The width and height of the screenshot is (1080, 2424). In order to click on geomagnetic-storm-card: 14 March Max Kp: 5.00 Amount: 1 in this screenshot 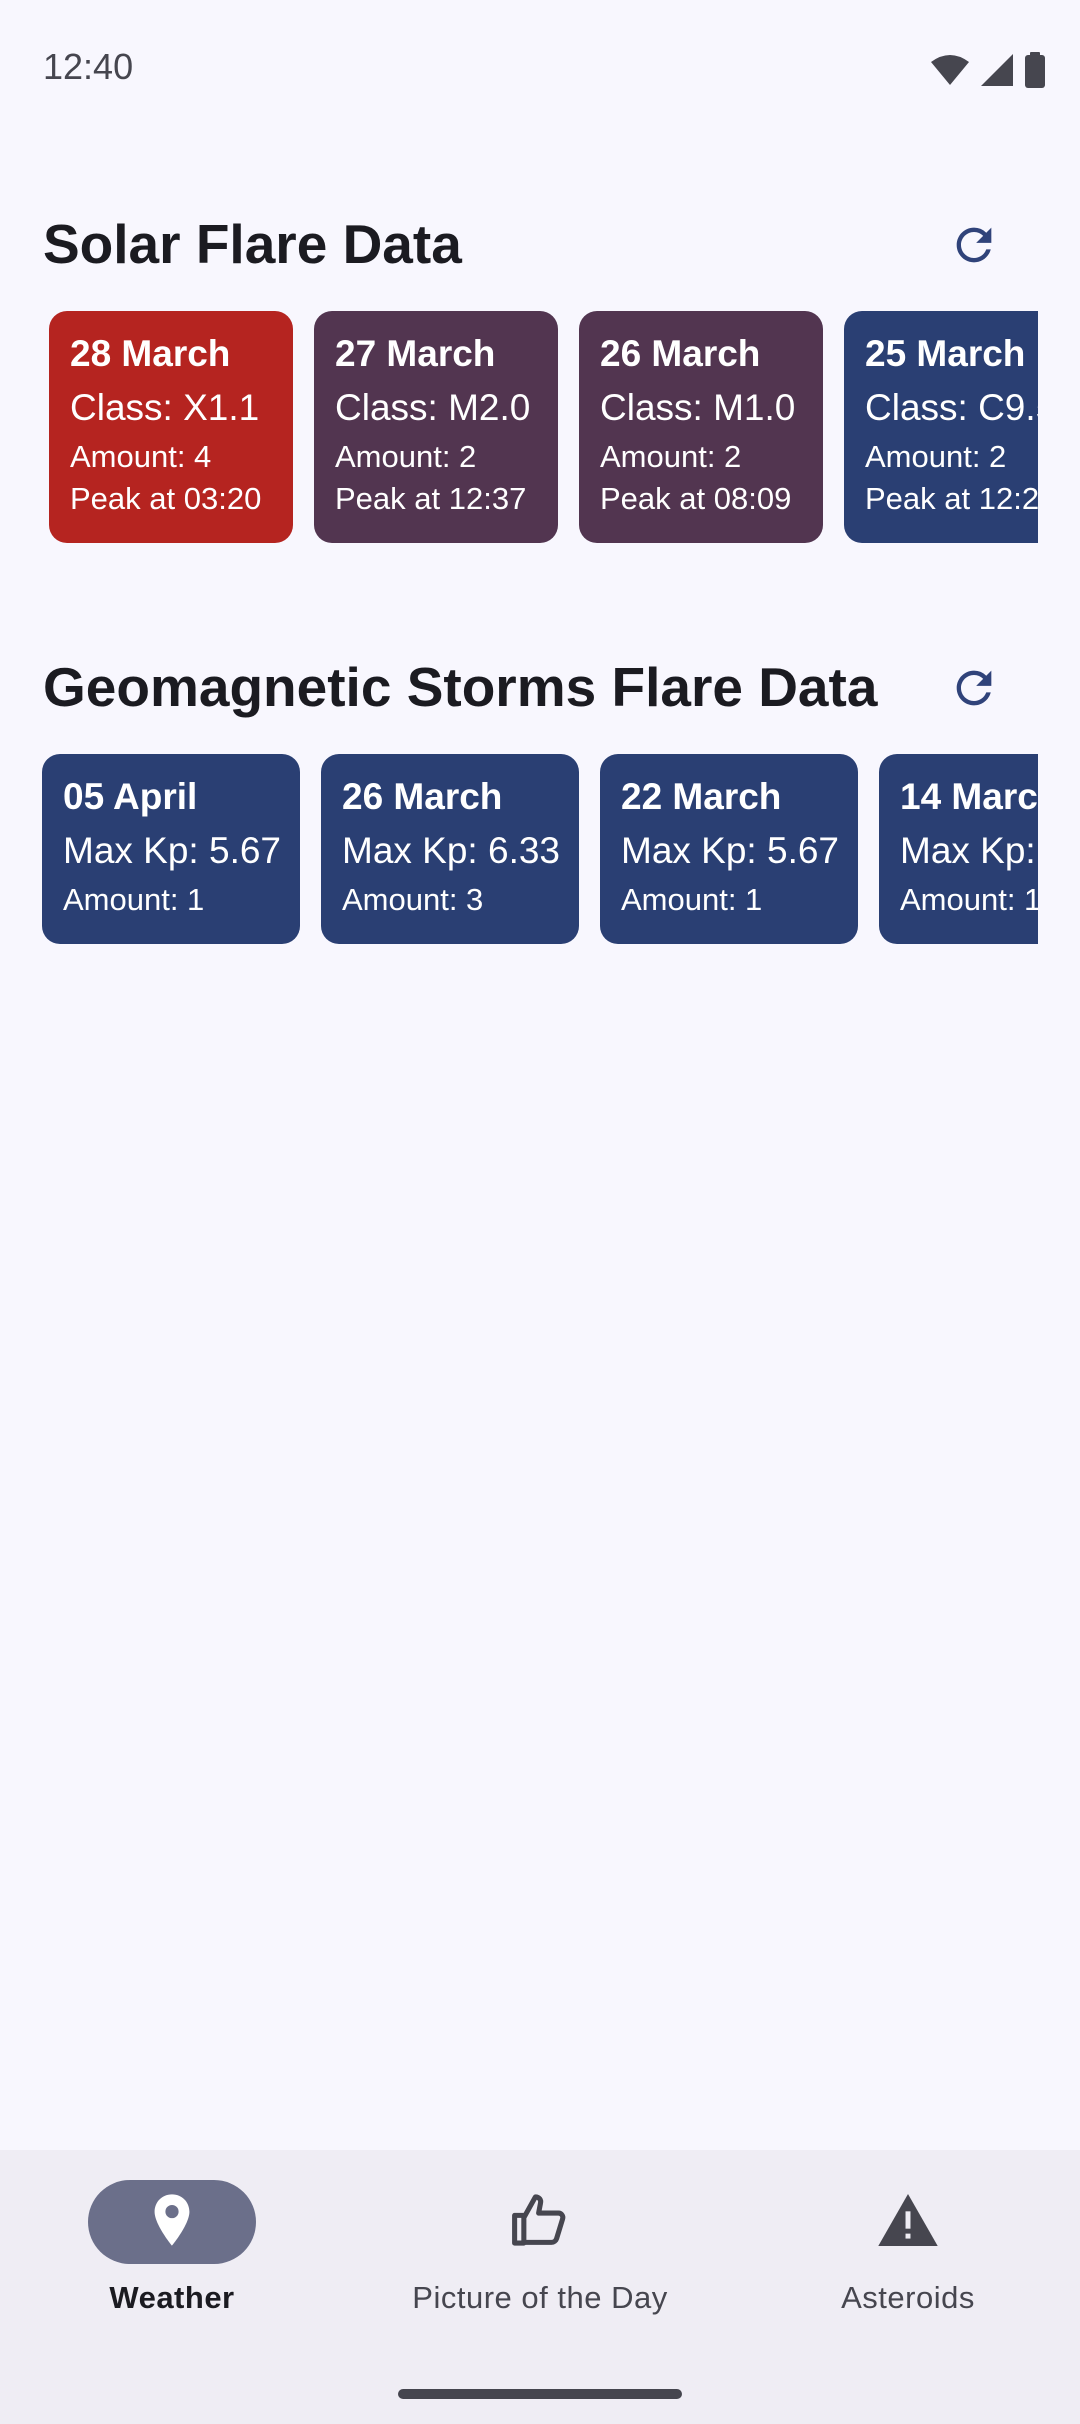, I will do `click(958, 849)`.